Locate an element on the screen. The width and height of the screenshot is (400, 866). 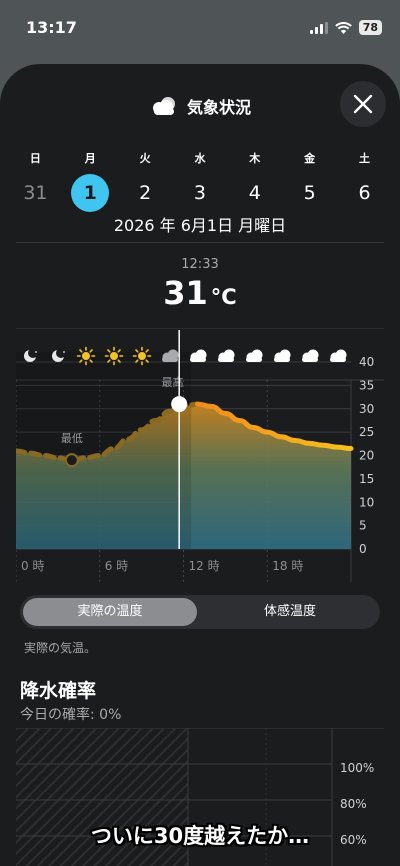
temperature-value: 31 is located at coordinates (185, 293).